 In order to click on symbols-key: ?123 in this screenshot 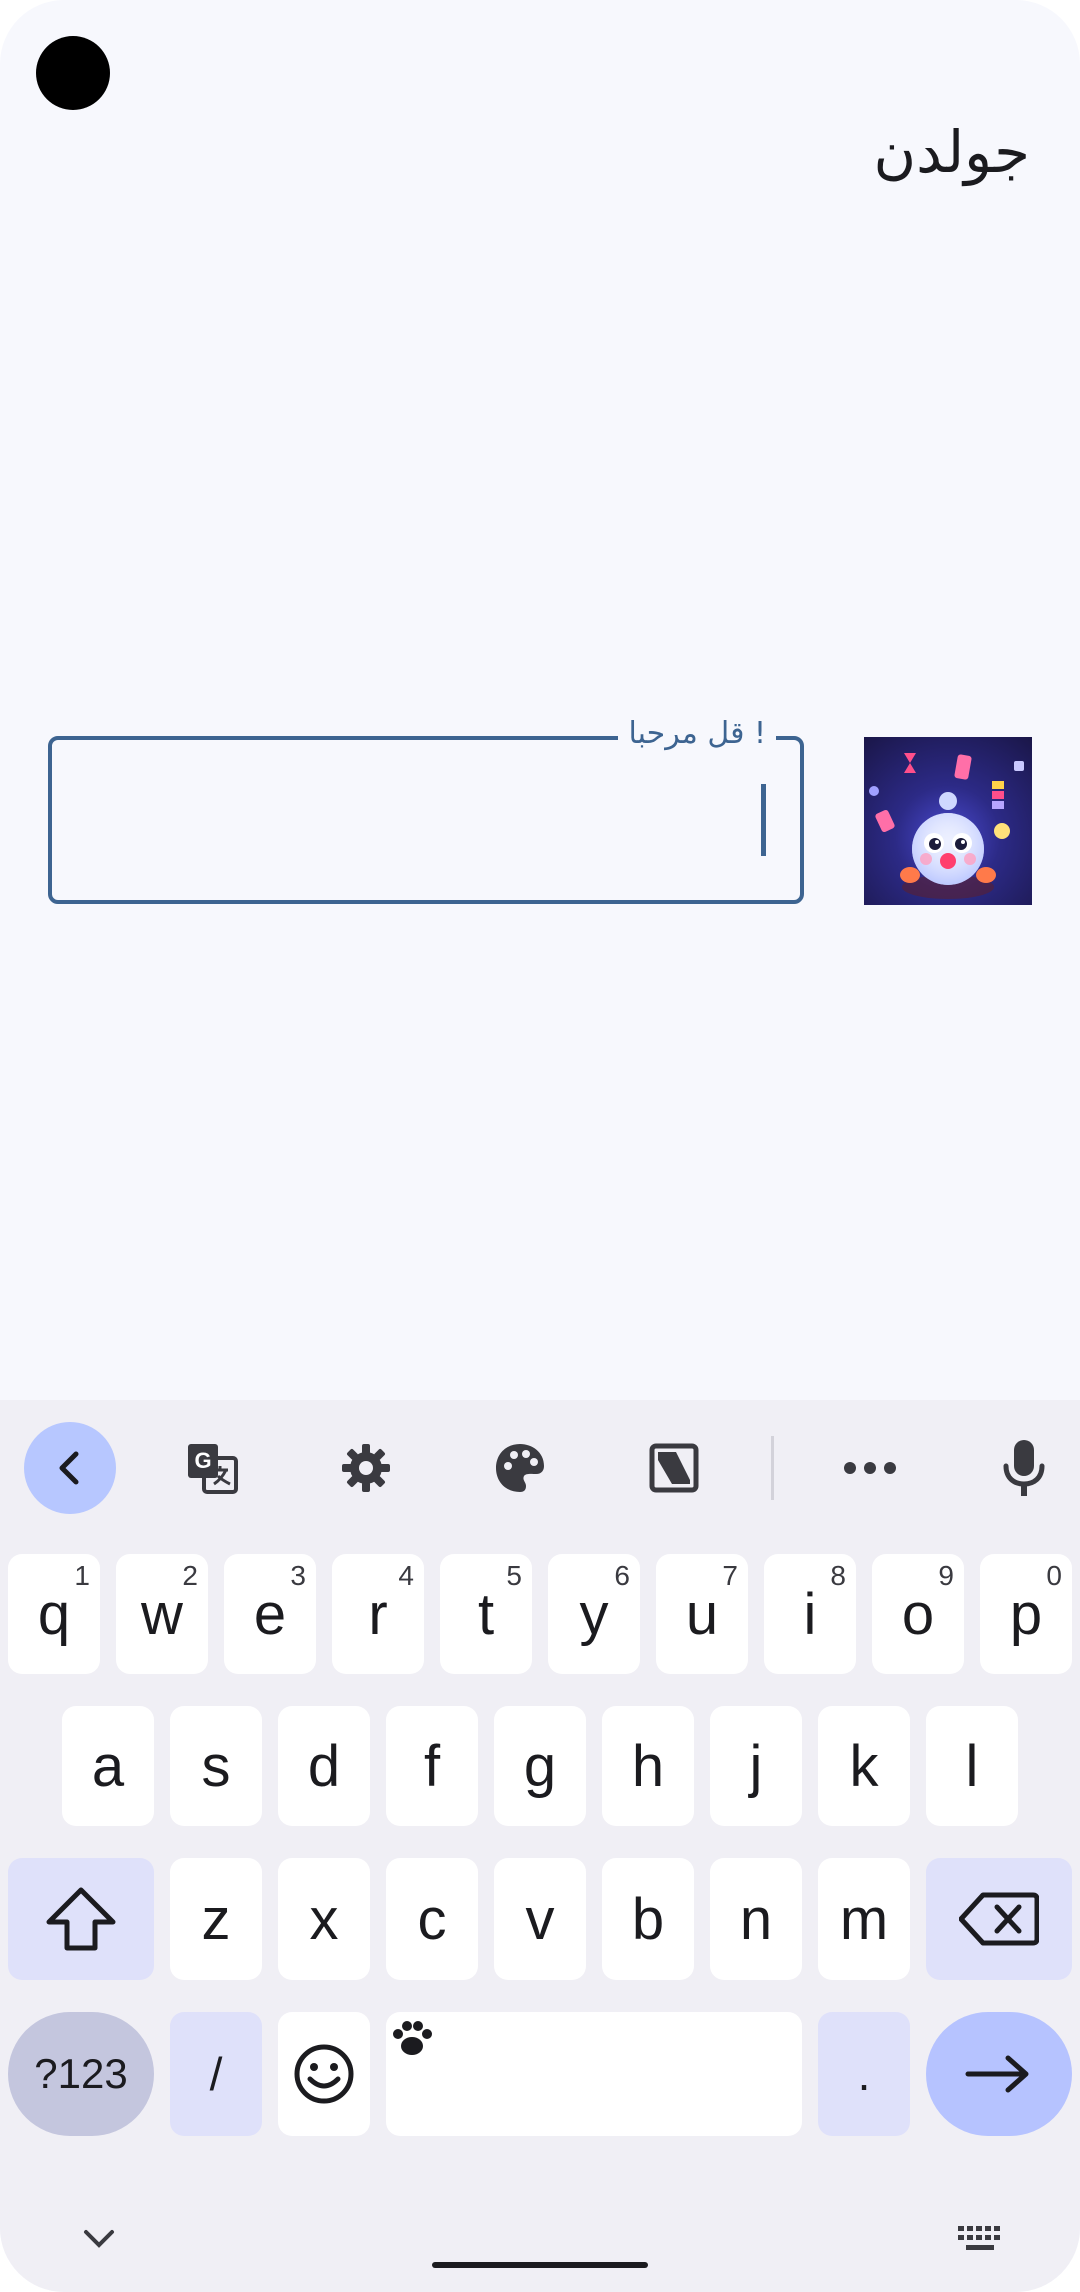, I will do `click(81, 2074)`.